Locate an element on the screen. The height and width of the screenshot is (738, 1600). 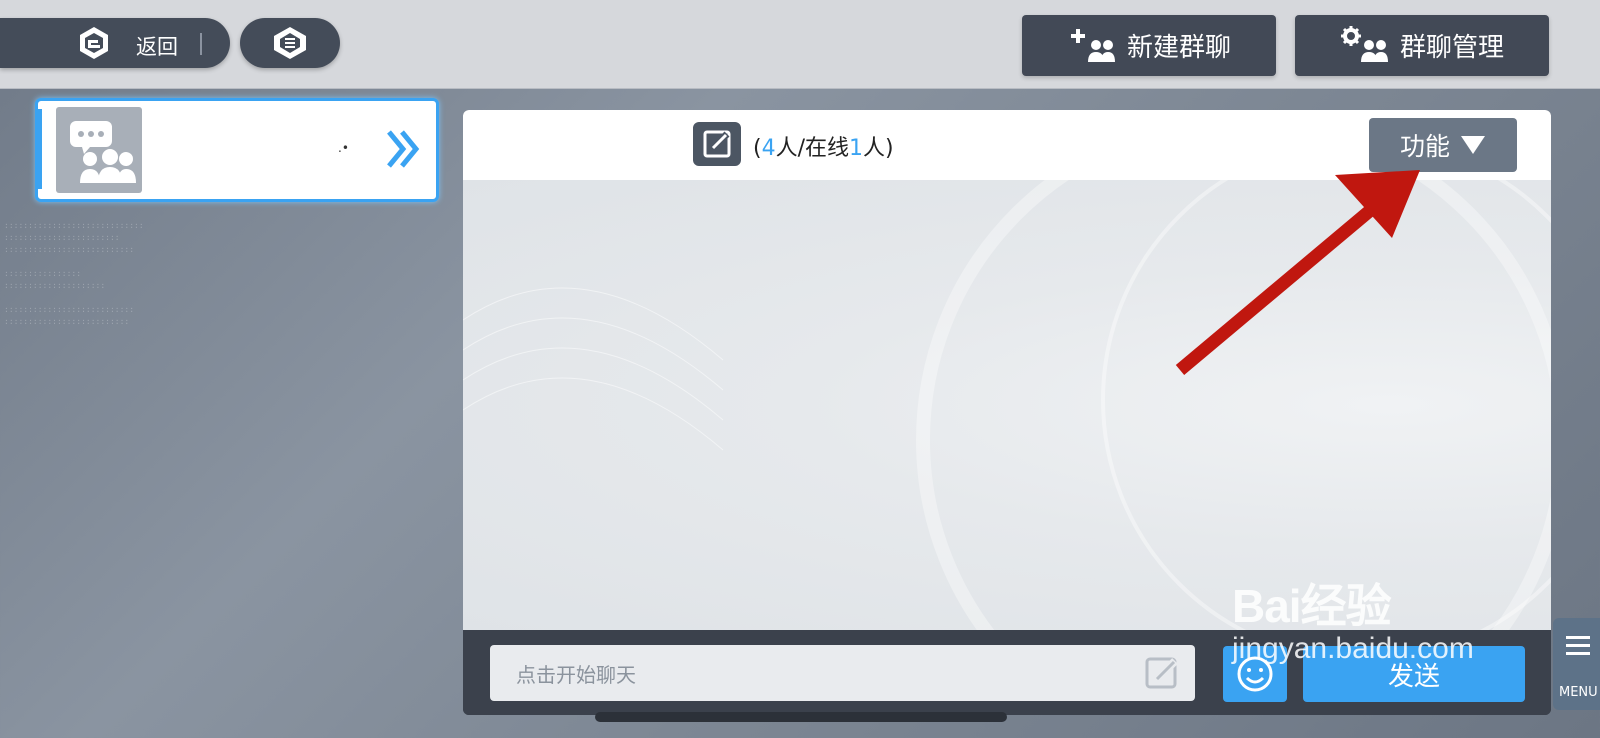
selected-indicator is located at coordinates (40, 149).